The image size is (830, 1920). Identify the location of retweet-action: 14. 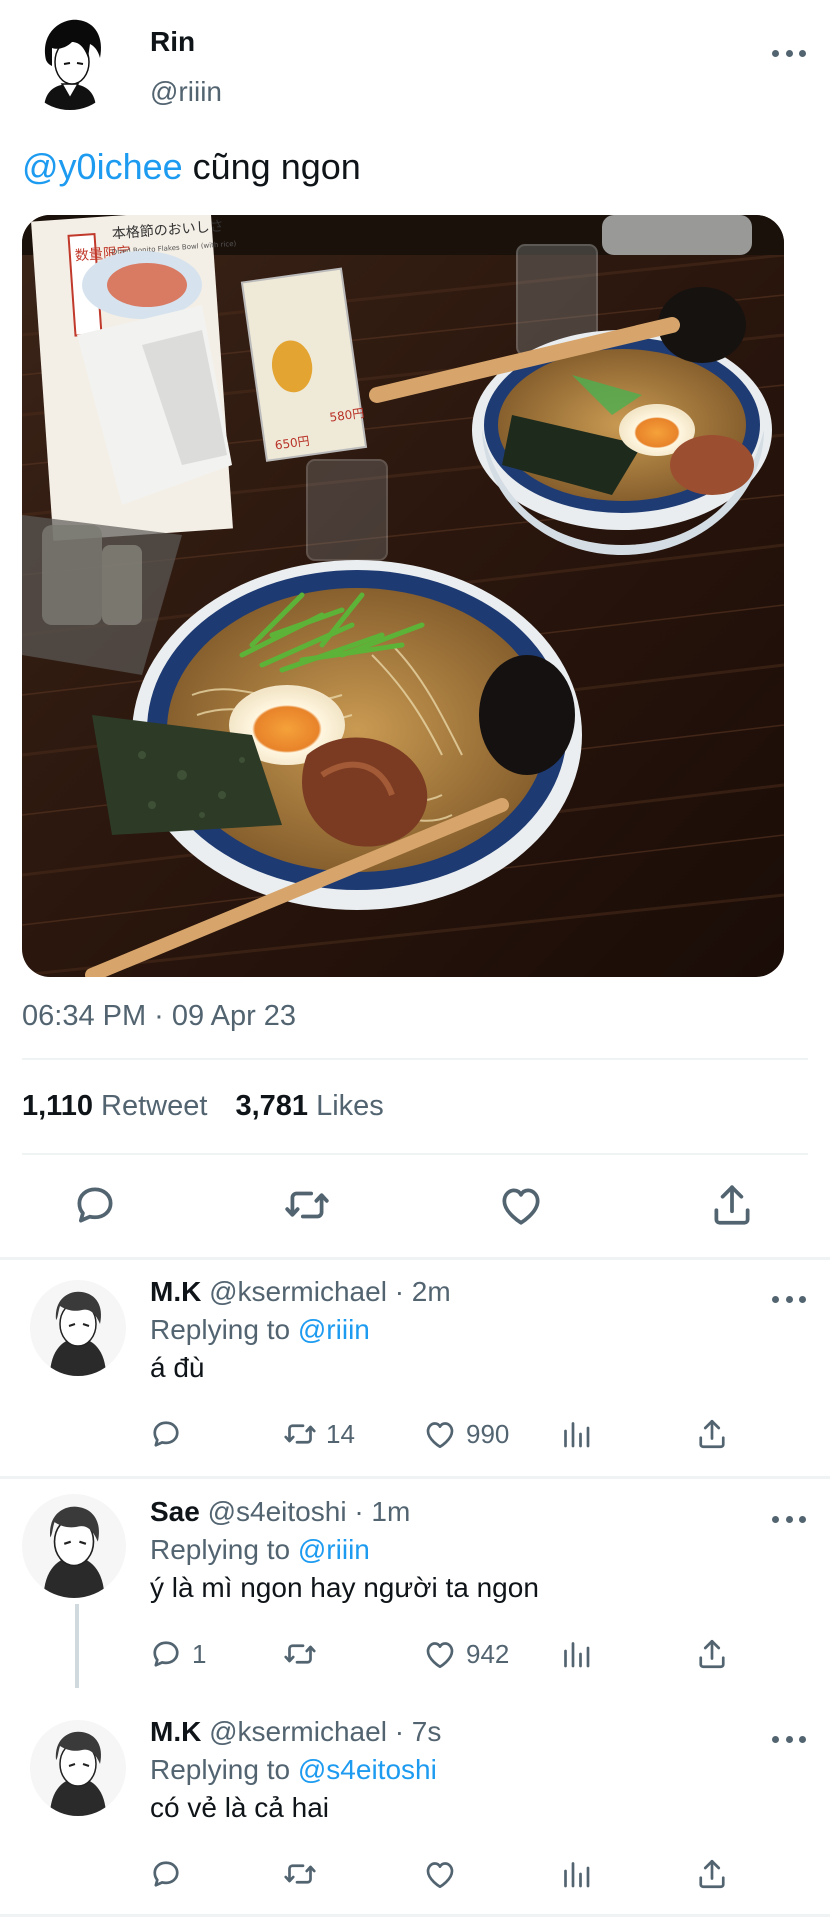
(318, 1434).